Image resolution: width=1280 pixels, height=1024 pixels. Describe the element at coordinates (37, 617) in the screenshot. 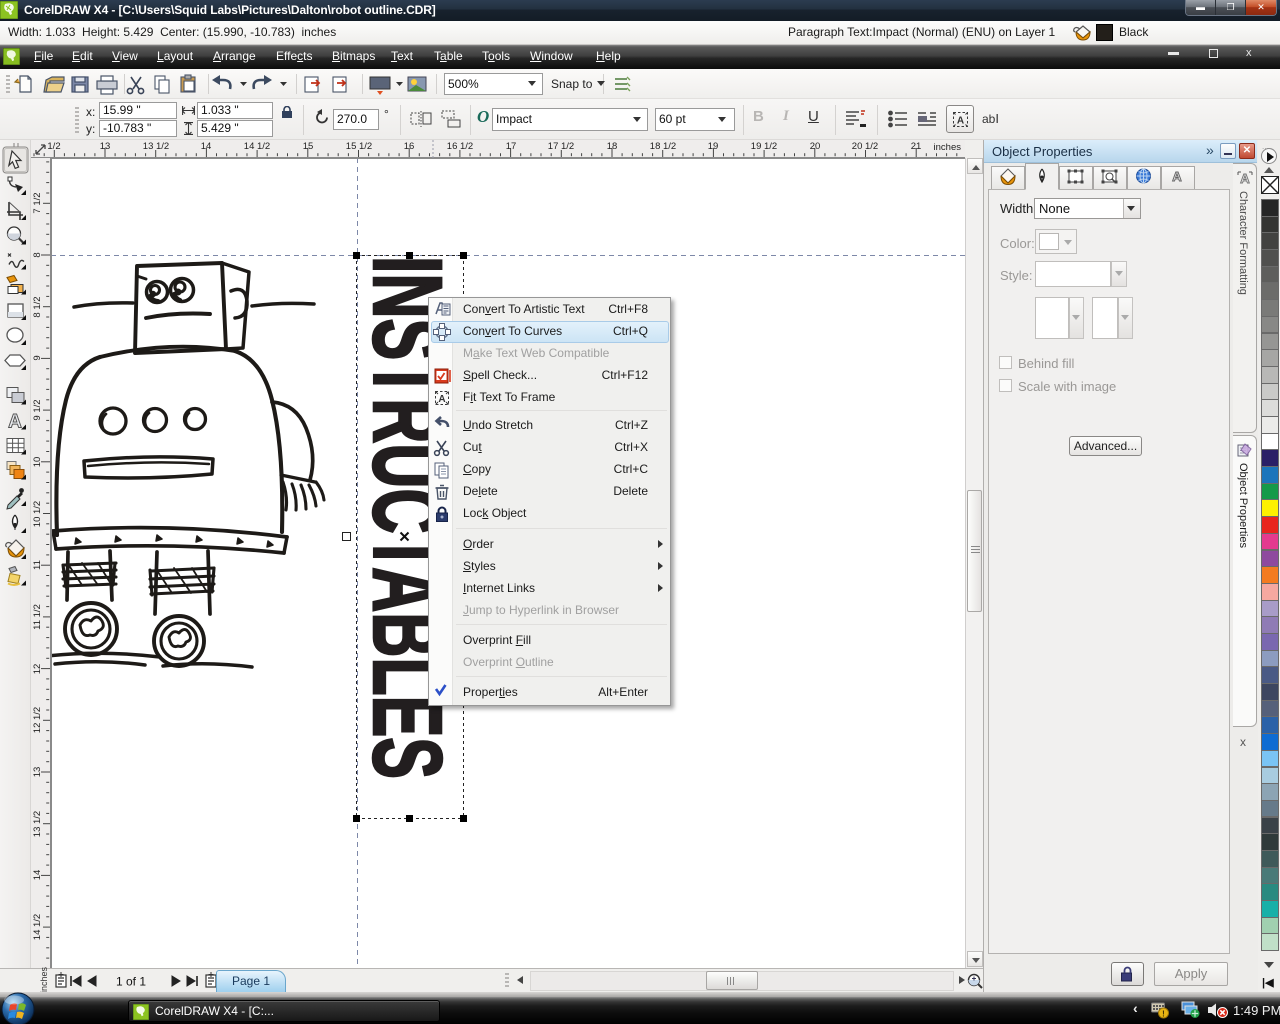

I see `svg-text: 11 1/2` at that location.